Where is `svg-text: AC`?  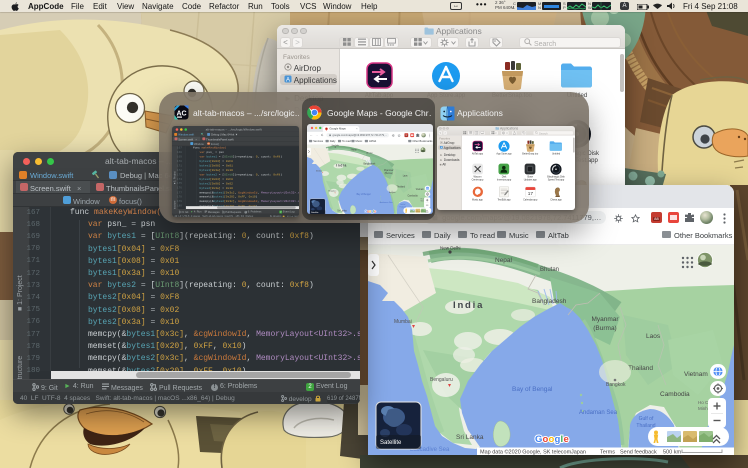
svg-text: AC is located at coordinates (181, 114).